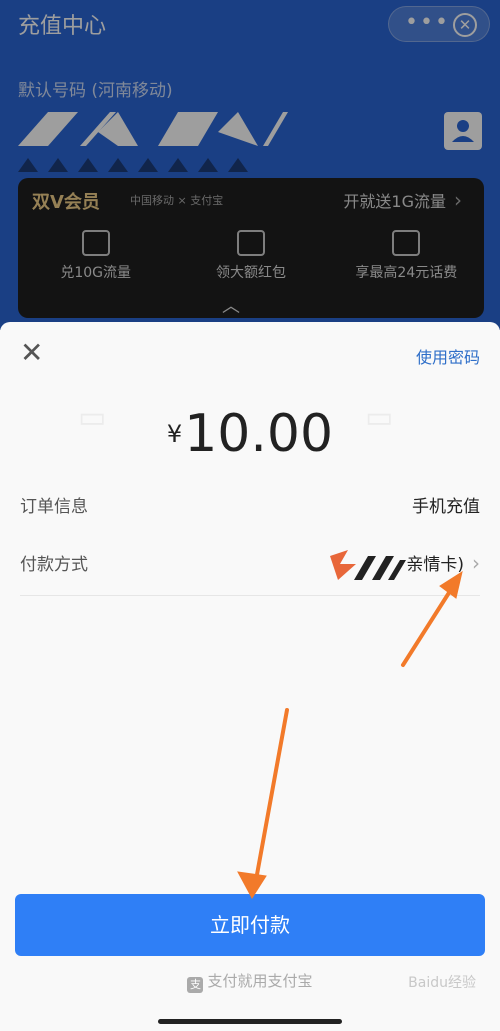  I want to click on order-info-label: 订单信息, so click(54, 507).